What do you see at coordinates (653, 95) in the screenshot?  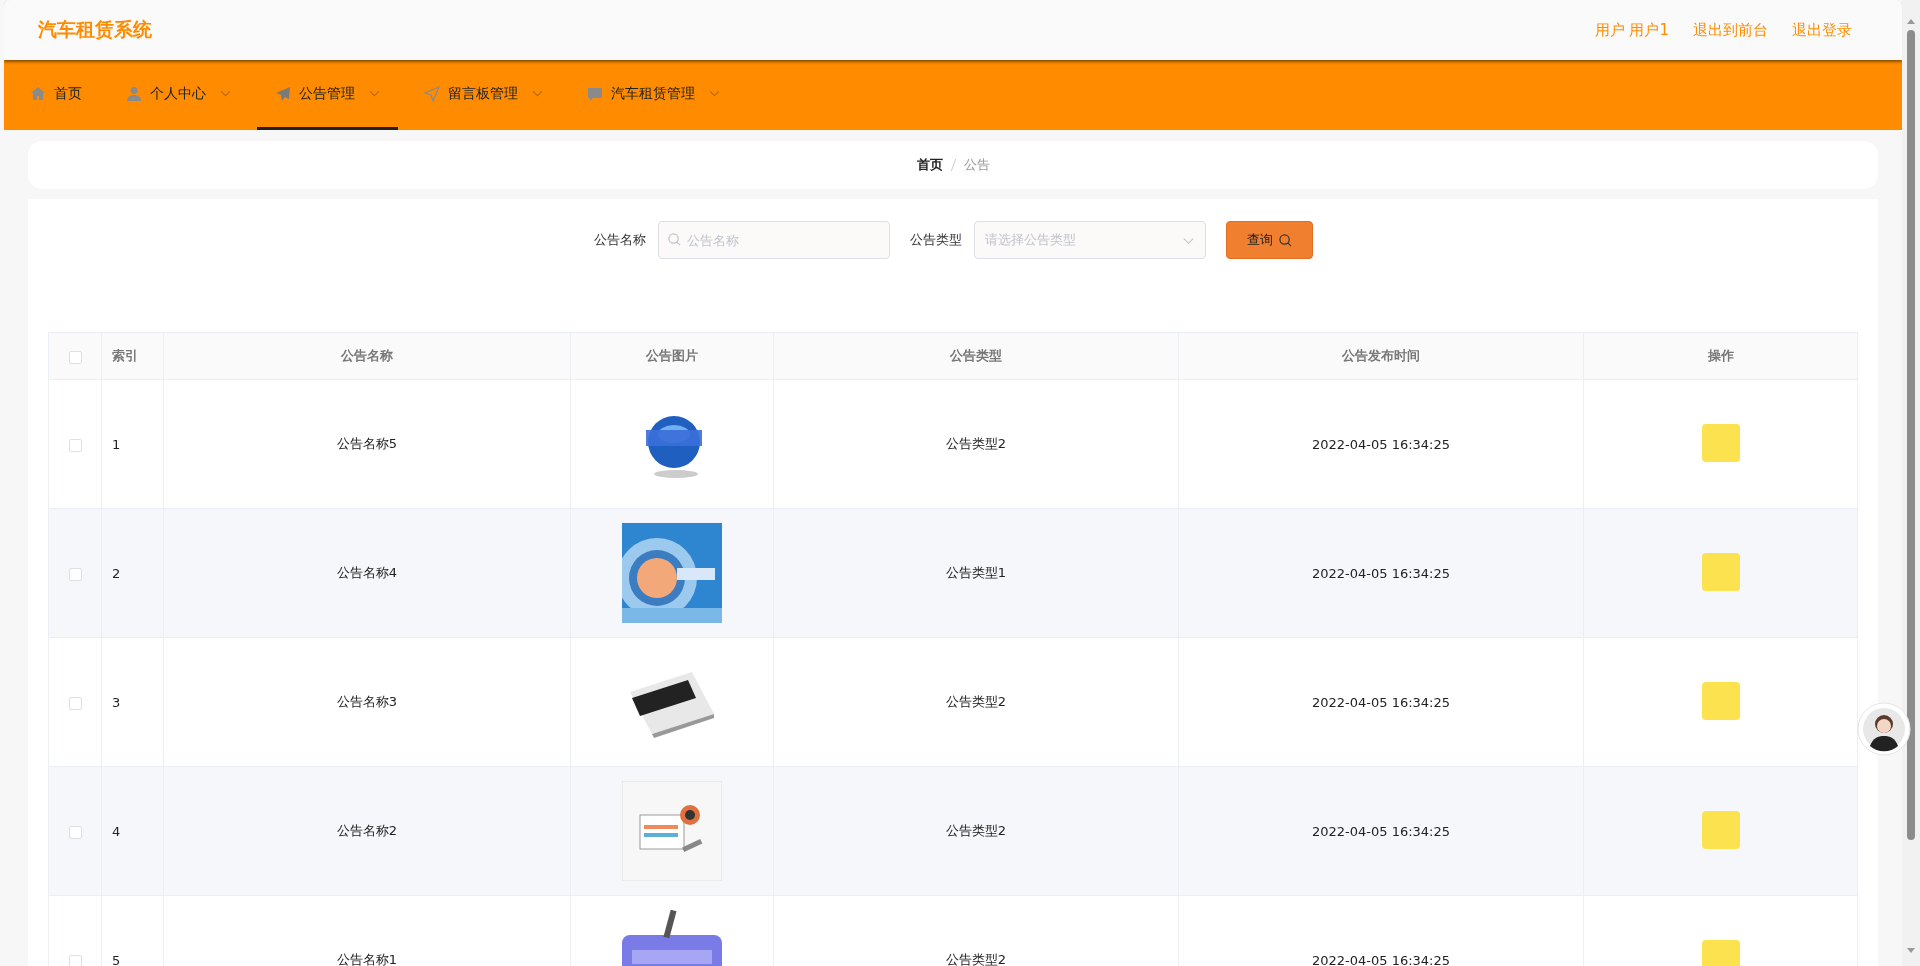 I see `nav-tab: 汽车租赁管理` at bounding box center [653, 95].